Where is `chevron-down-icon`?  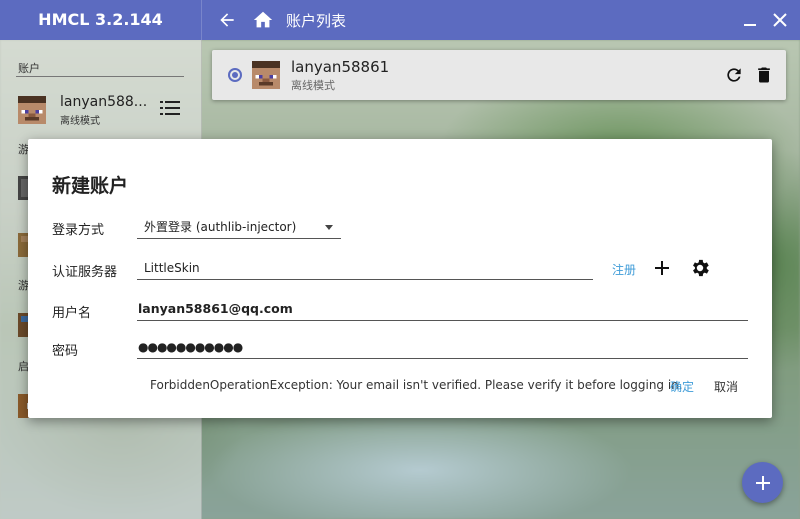
chevron-down-icon is located at coordinates (329, 227).